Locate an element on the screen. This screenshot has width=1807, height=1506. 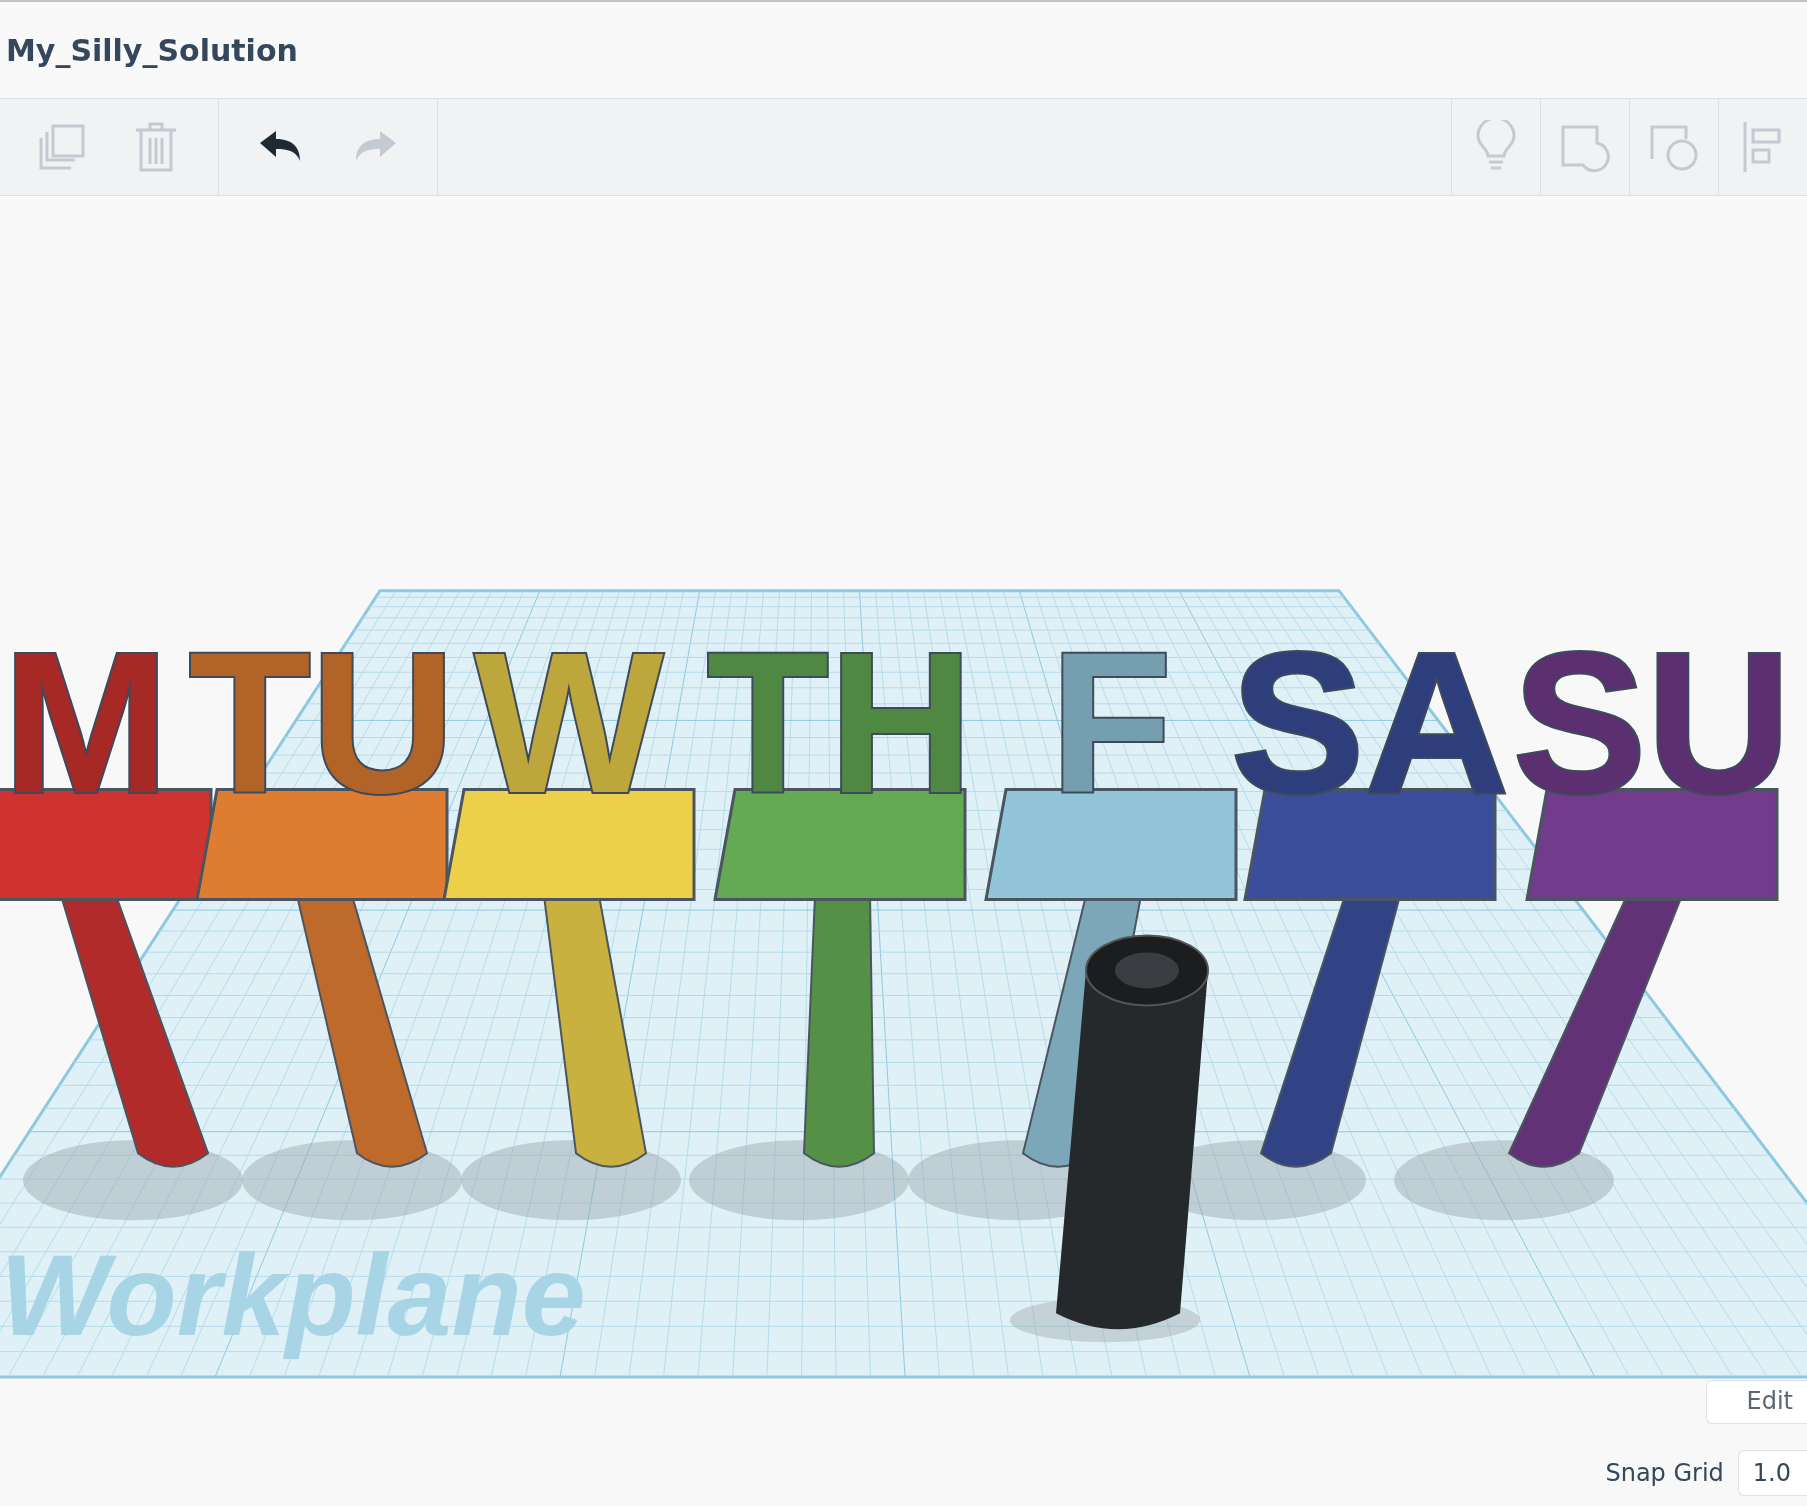
letter-model-drawing: SU is located at coordinates (1649, 889).